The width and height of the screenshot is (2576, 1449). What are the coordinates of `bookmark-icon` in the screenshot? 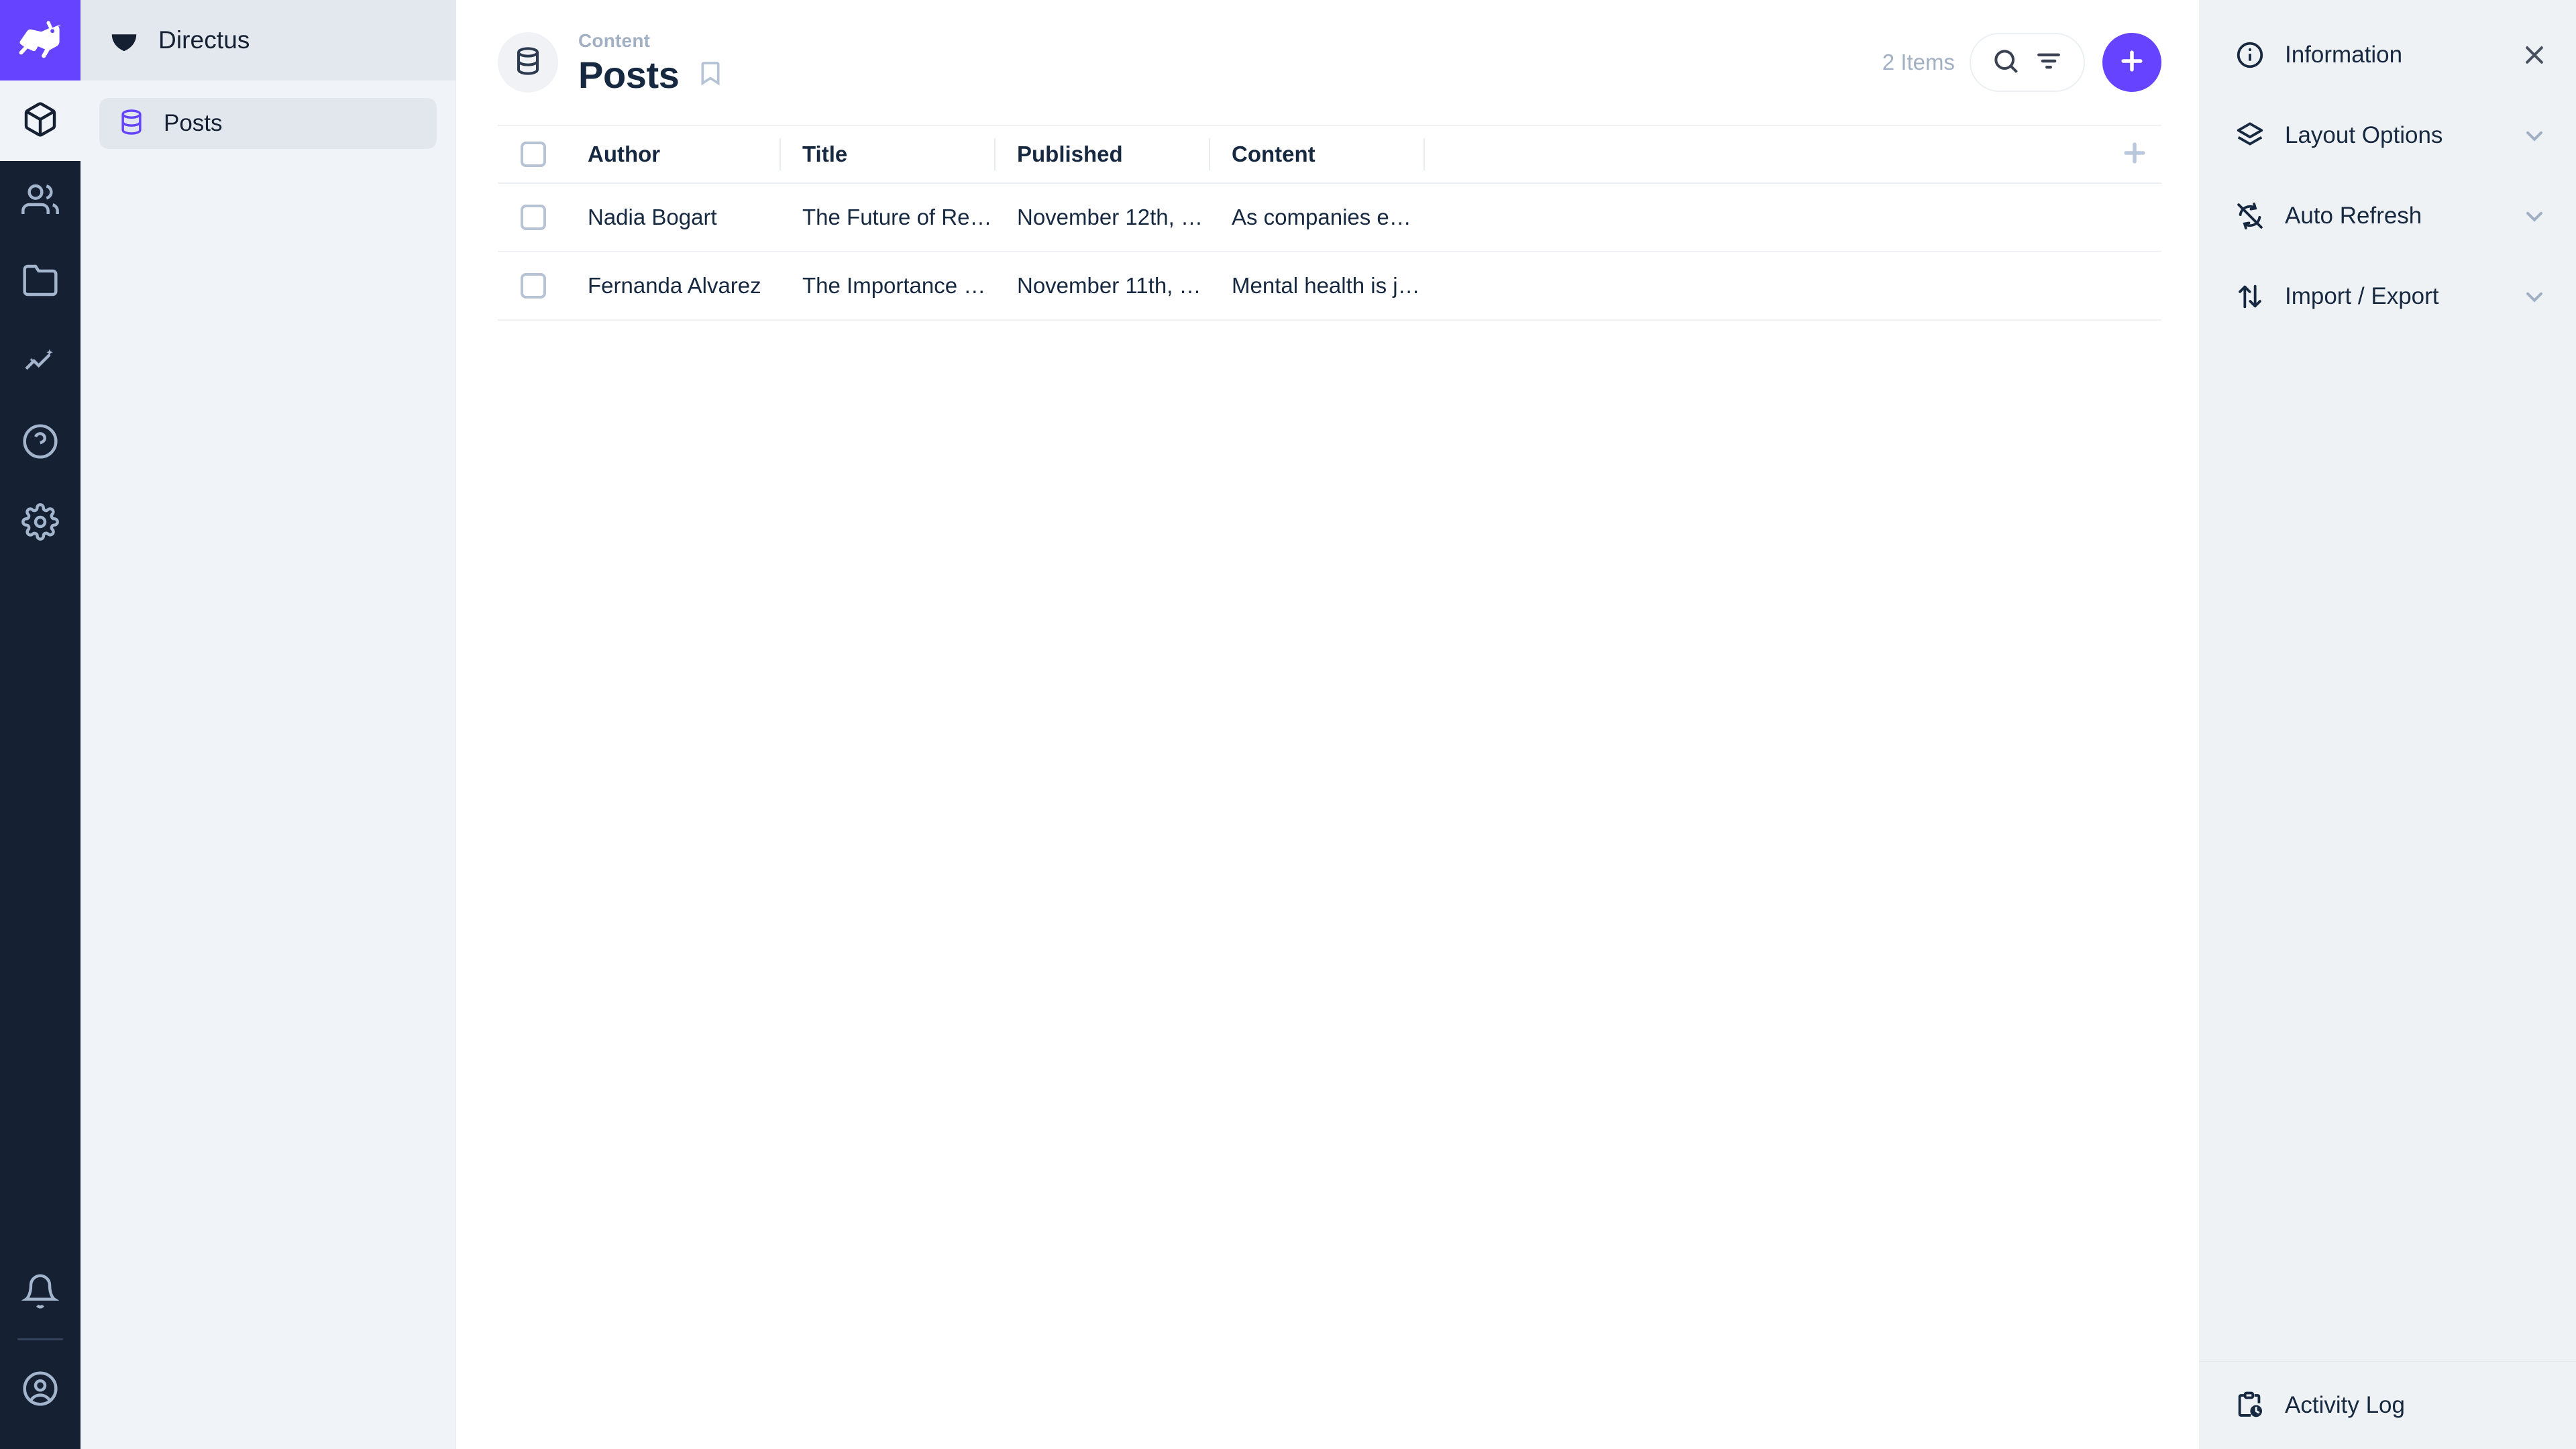 It's located at (710, 74).